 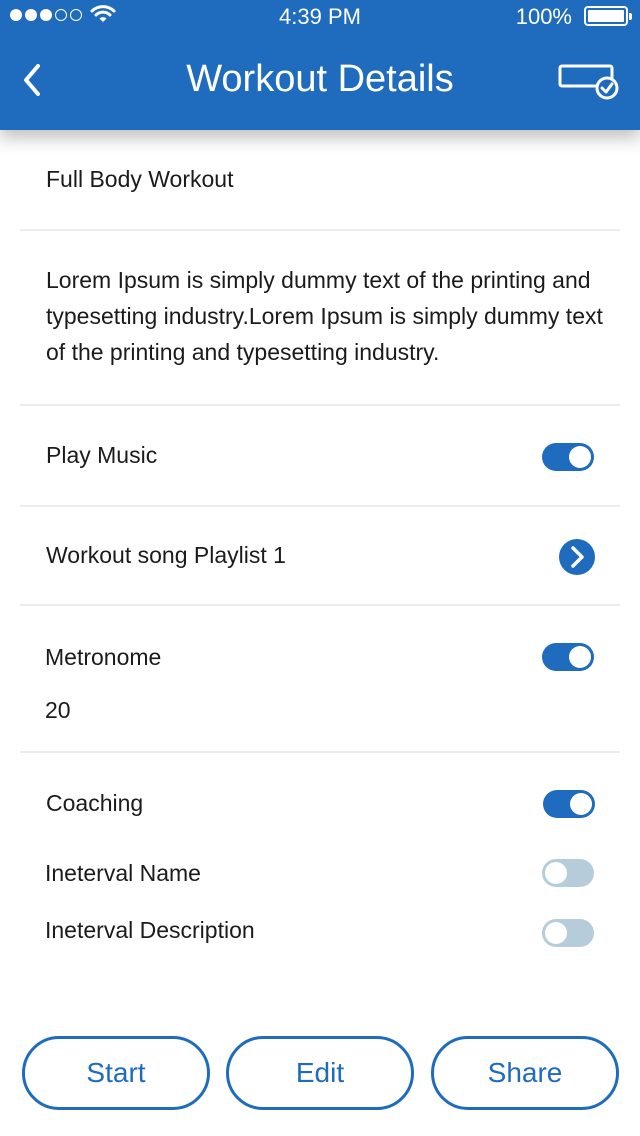 I want to click on coaching-label: Coaching, so click(x=95, y=803).